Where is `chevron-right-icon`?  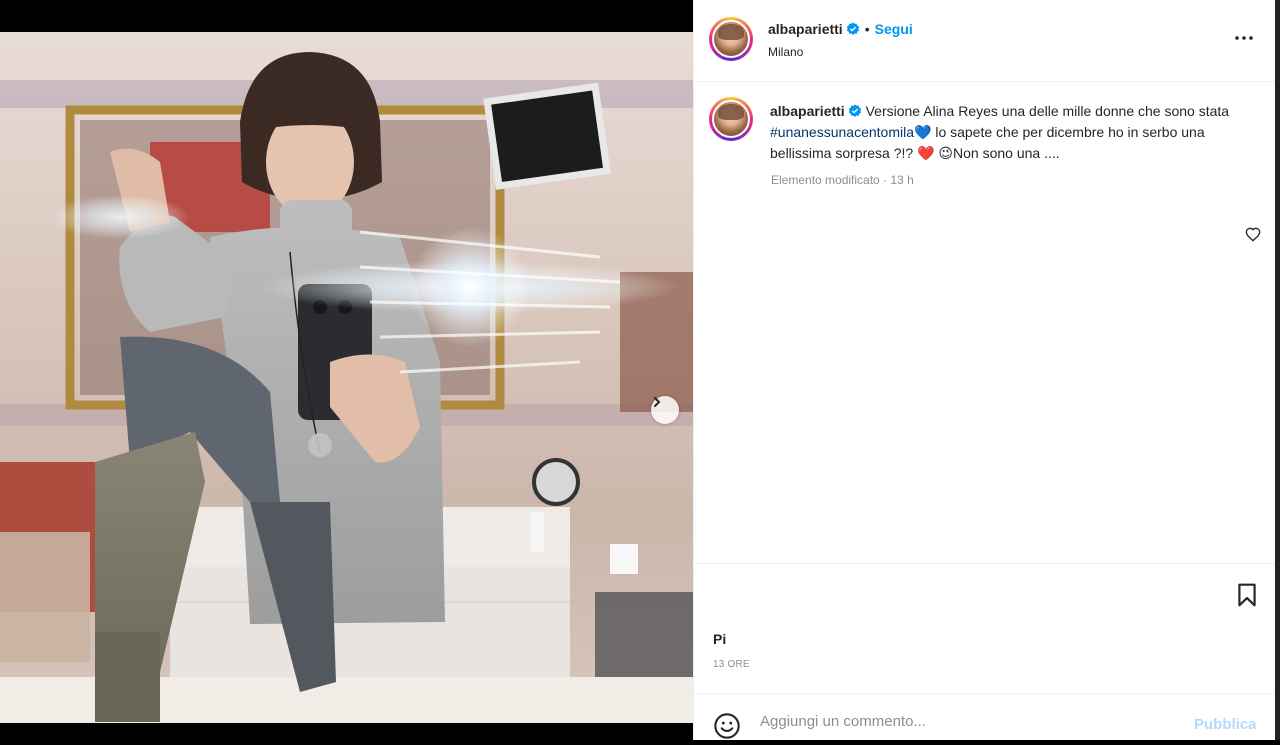
chevron-right-icon is located at coordinates (657, 402).